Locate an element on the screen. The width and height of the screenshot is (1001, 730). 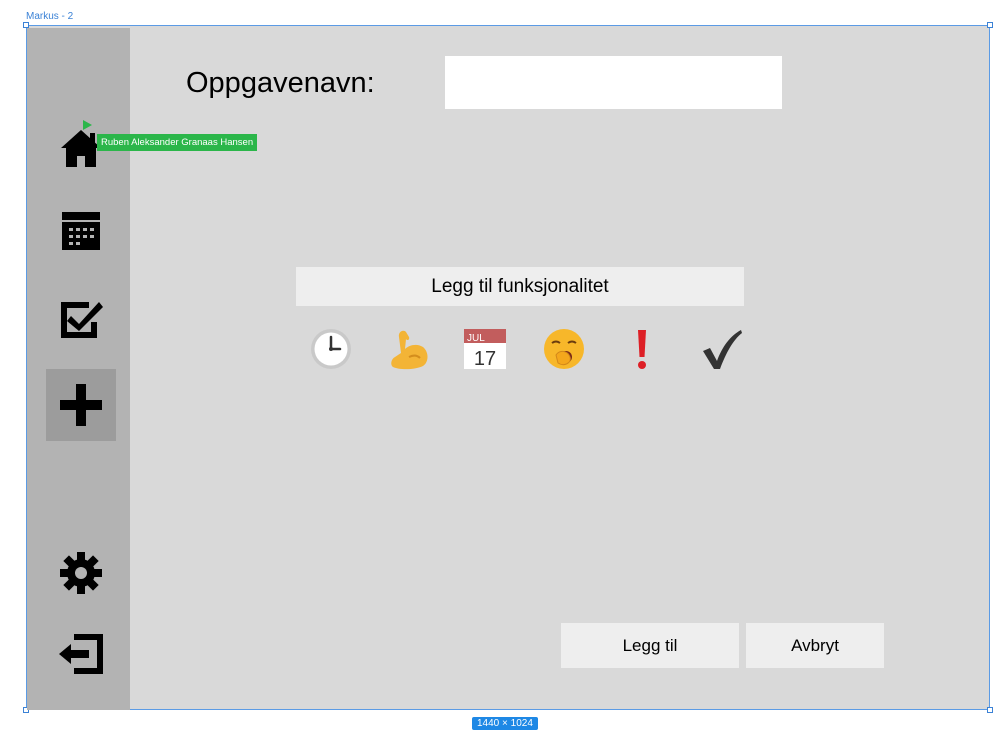
feature-clock is located at coordinates (331, 349).